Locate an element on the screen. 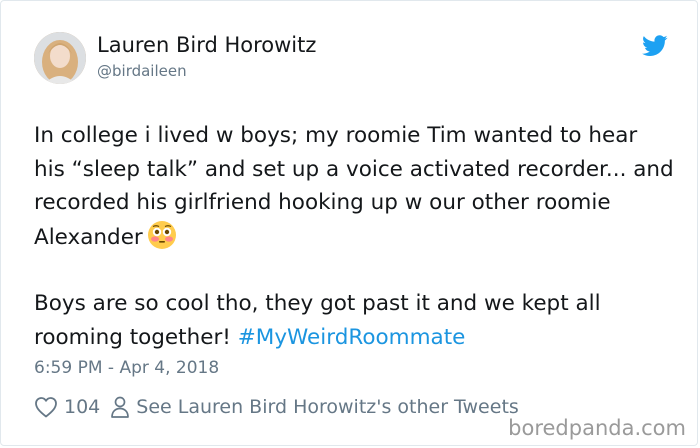  boredpanda-watermark: boredpanda.com is located at coordinates (597, 428).